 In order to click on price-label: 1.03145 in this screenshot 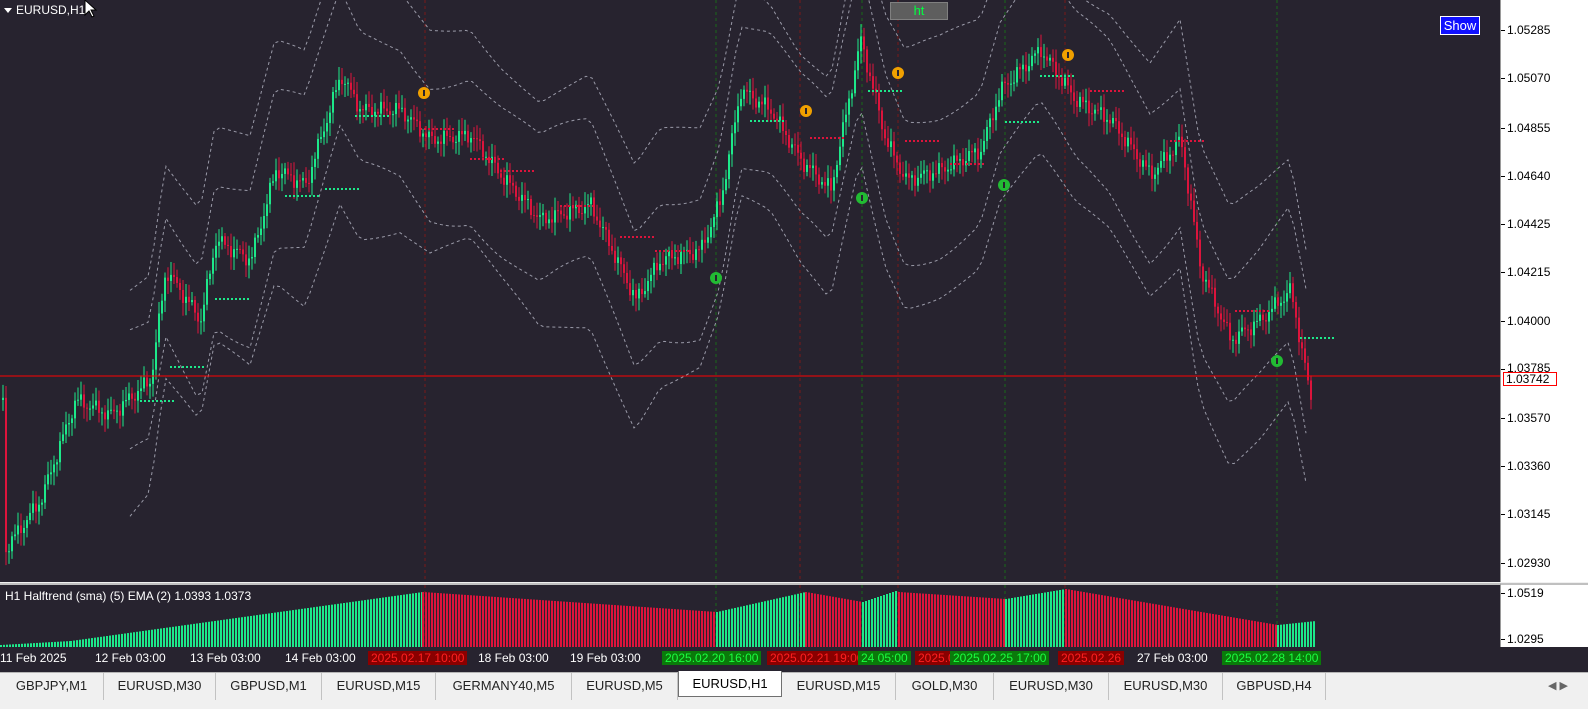, I will do `click(1529, 514)`.